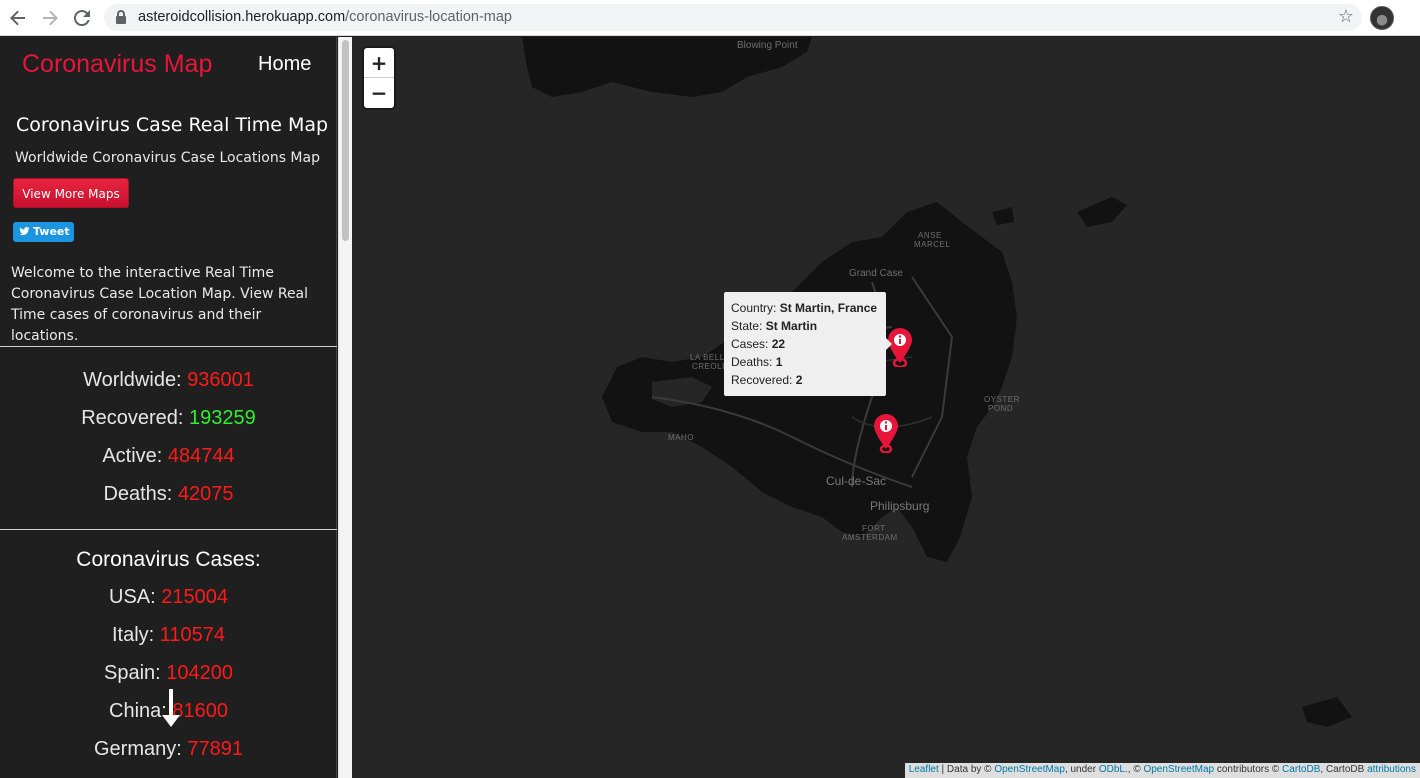 Image resolution: width=1420 pixels, height=778 pixels. Describe the element at coordinates (171, 709) in the screenshot. I see `scroll-down-arrow-icon` at that location.